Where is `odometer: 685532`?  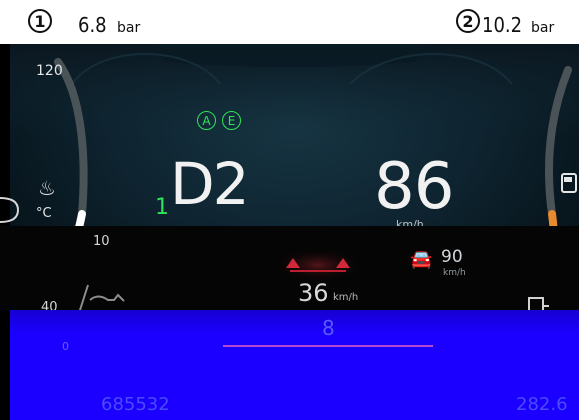
odometer: 685532 is located at coordinates (135, 404).